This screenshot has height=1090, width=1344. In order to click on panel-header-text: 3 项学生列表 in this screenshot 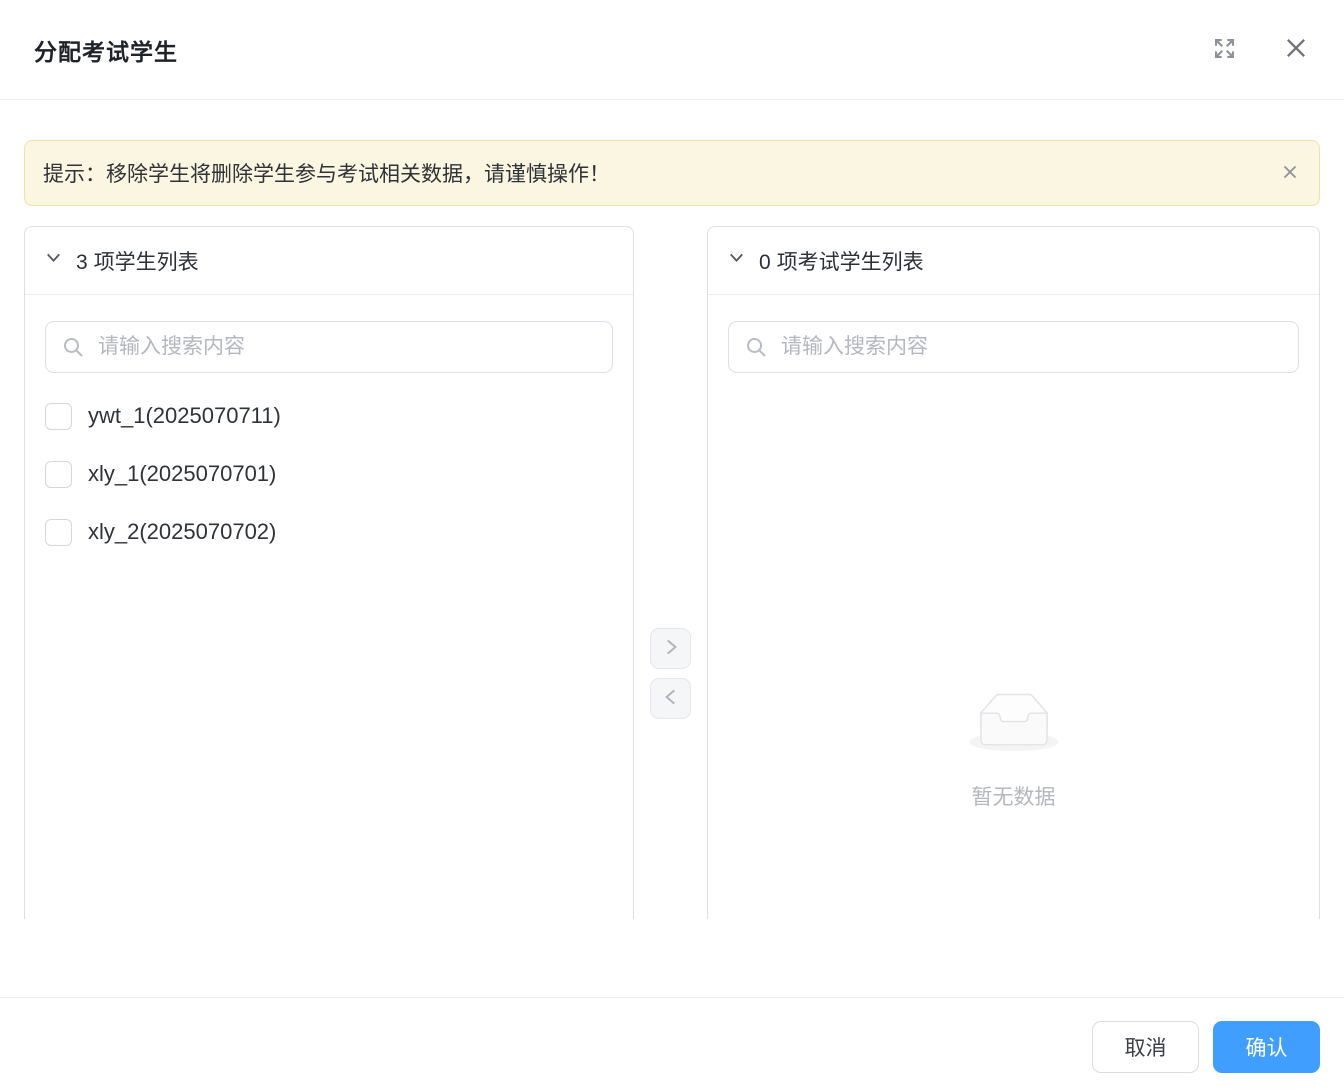, I will do `click(137, 261)`.